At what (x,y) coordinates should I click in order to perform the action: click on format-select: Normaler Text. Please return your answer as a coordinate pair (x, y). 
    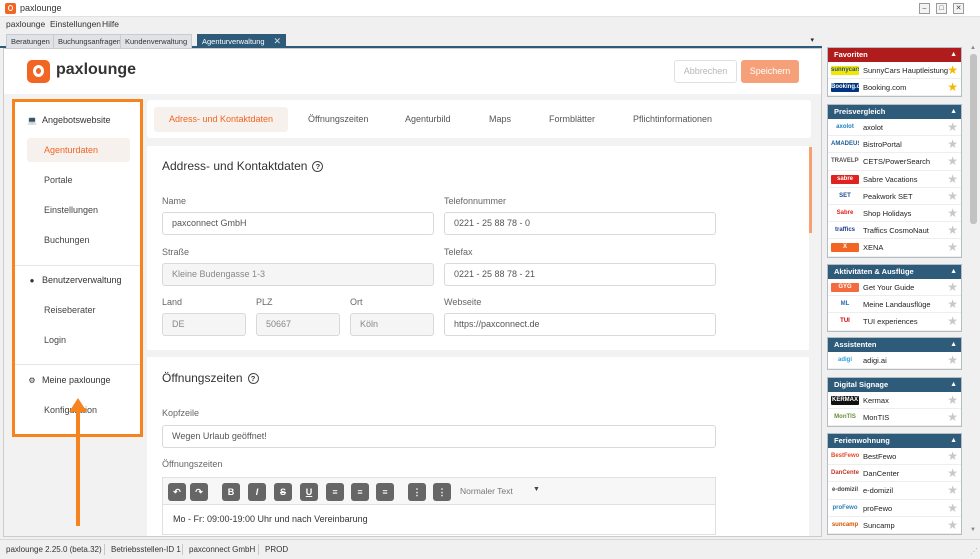
    Looking at the image, I should click on (486, 491).